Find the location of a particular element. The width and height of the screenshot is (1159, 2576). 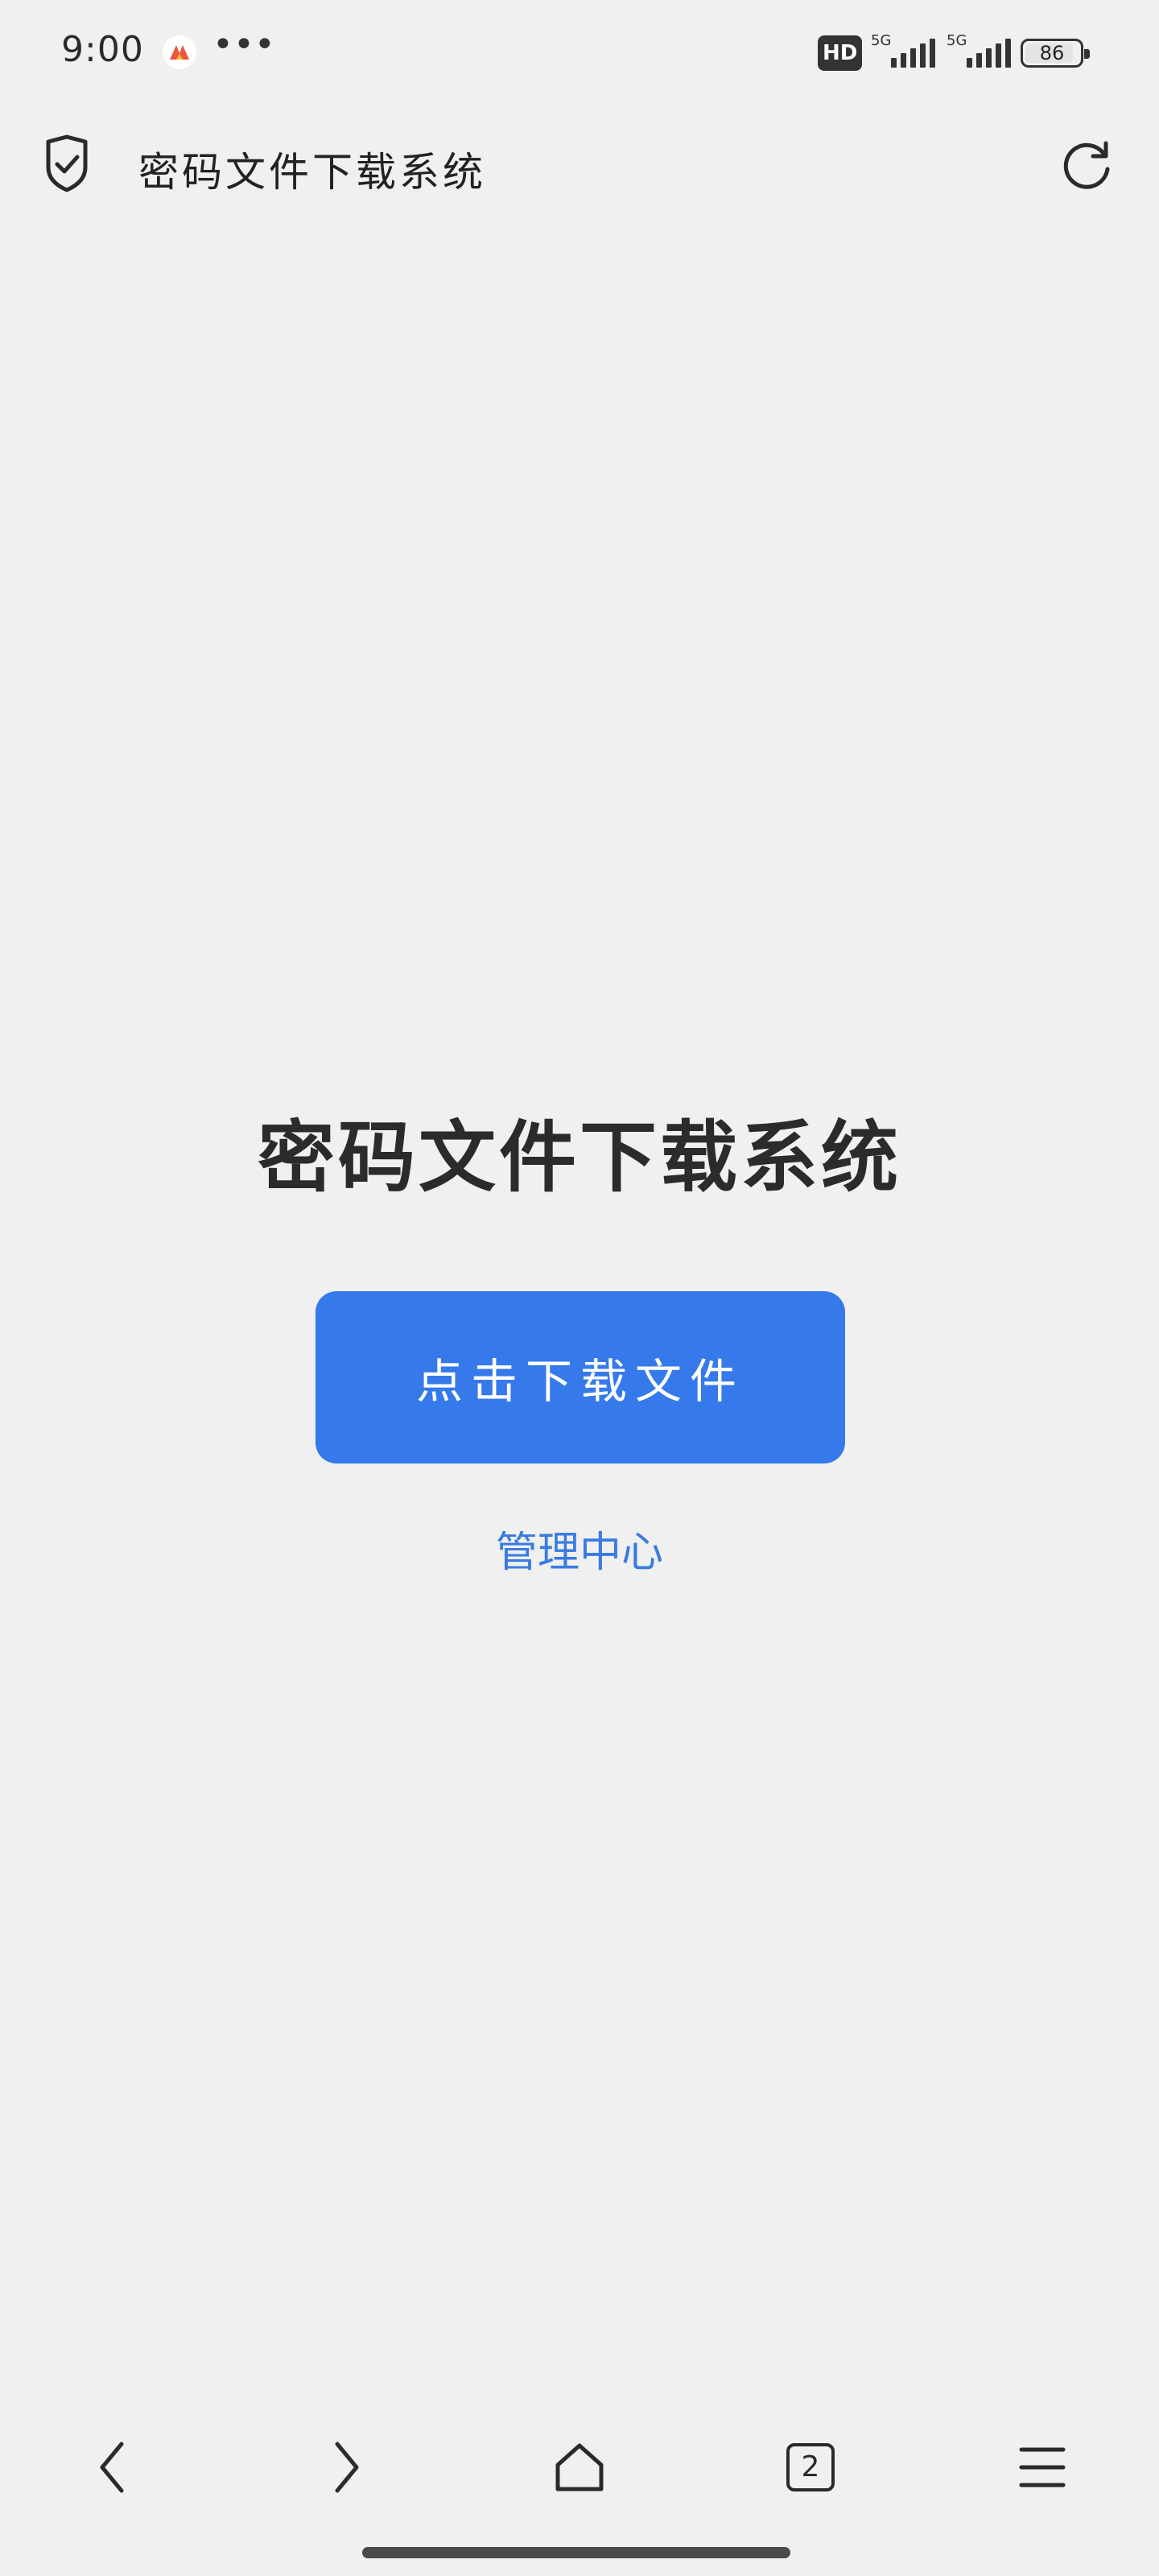

status-clock: 9:00 is located at coordinates (102, 49).